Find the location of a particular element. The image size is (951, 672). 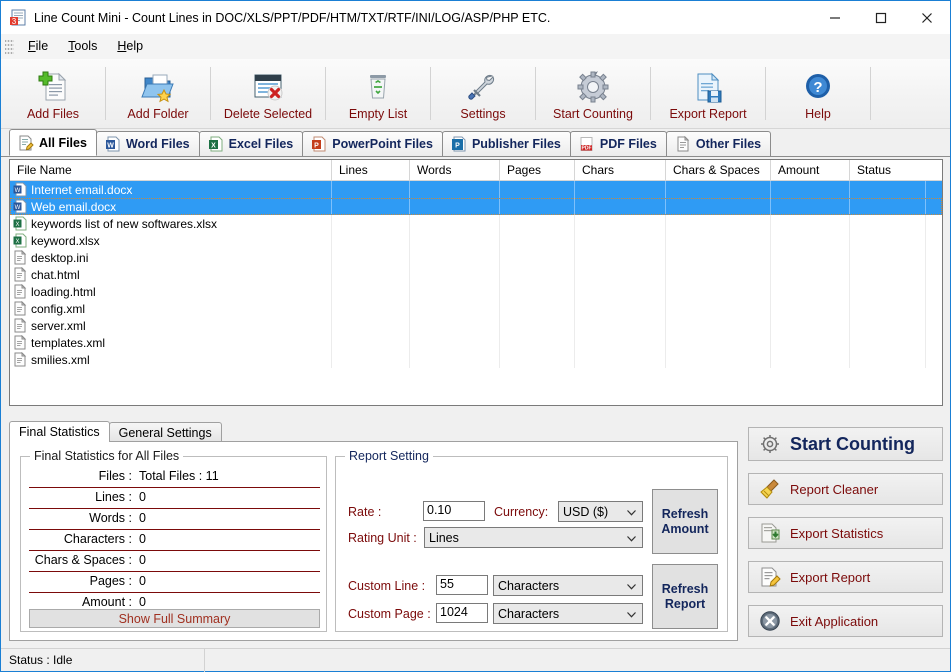

column-header-words: Words is located at coordinates (455, 170).